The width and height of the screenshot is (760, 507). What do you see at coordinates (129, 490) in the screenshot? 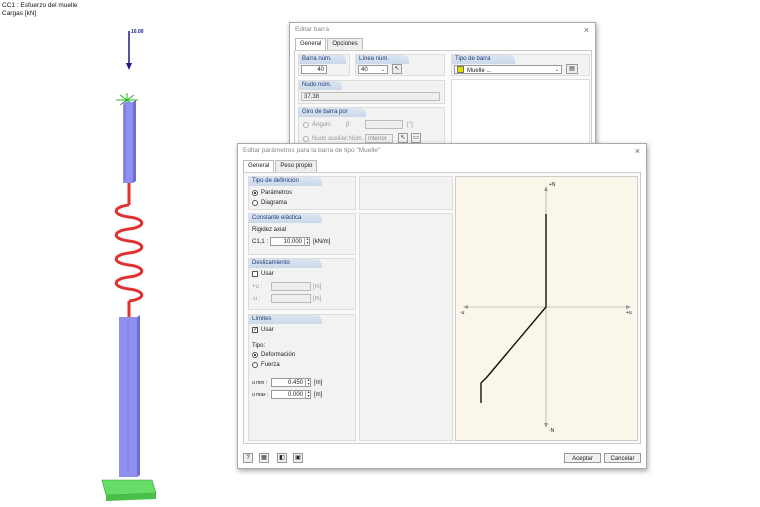
I see `base-support` at bounding box center [129, 490].